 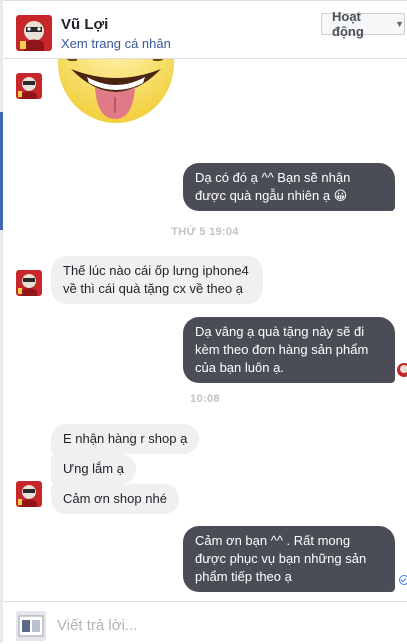 What do you see at coordinates (116, 91) in the screenshot?
I see `tongue-face-sticker-image` at bounding box center [116, 91].